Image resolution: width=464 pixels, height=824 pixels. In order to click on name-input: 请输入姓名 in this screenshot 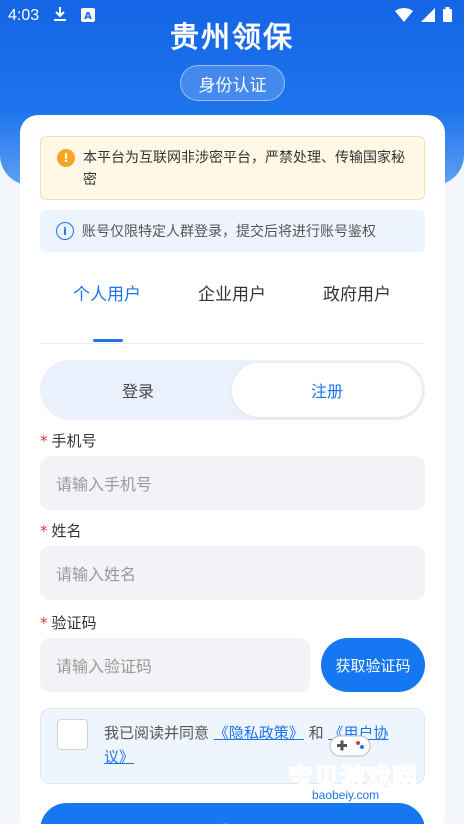, I will do `click(232, 573)`.